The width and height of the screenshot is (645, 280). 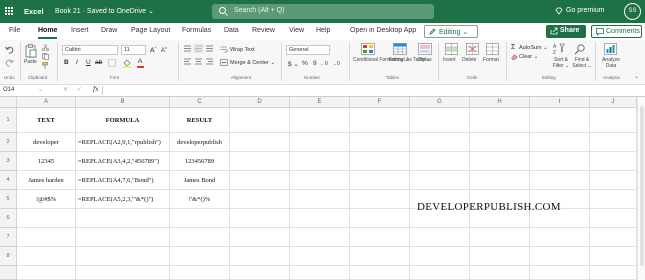 What do you see at coordinates (636, 76) in the screenshot?
I see `collapse-ribbon-icon: ⌄` at bounding box center [636, 76].